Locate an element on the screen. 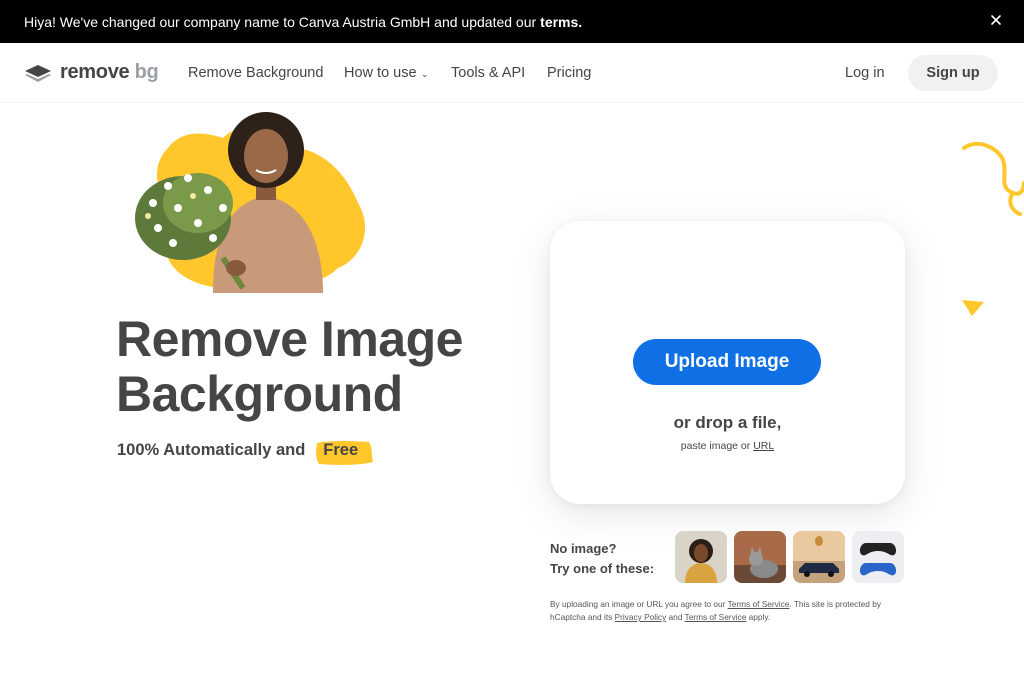 The width and height of the screenshot is (1024, 690). nav-pricing: Pricing is located at coordinates (569, 73).